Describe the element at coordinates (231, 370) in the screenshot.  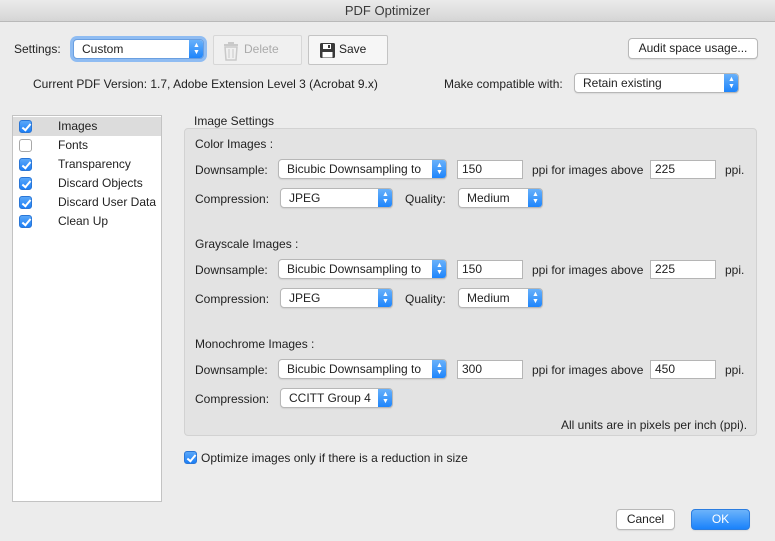
I see `monochrome-downsample-label: Downsample:` at that location.